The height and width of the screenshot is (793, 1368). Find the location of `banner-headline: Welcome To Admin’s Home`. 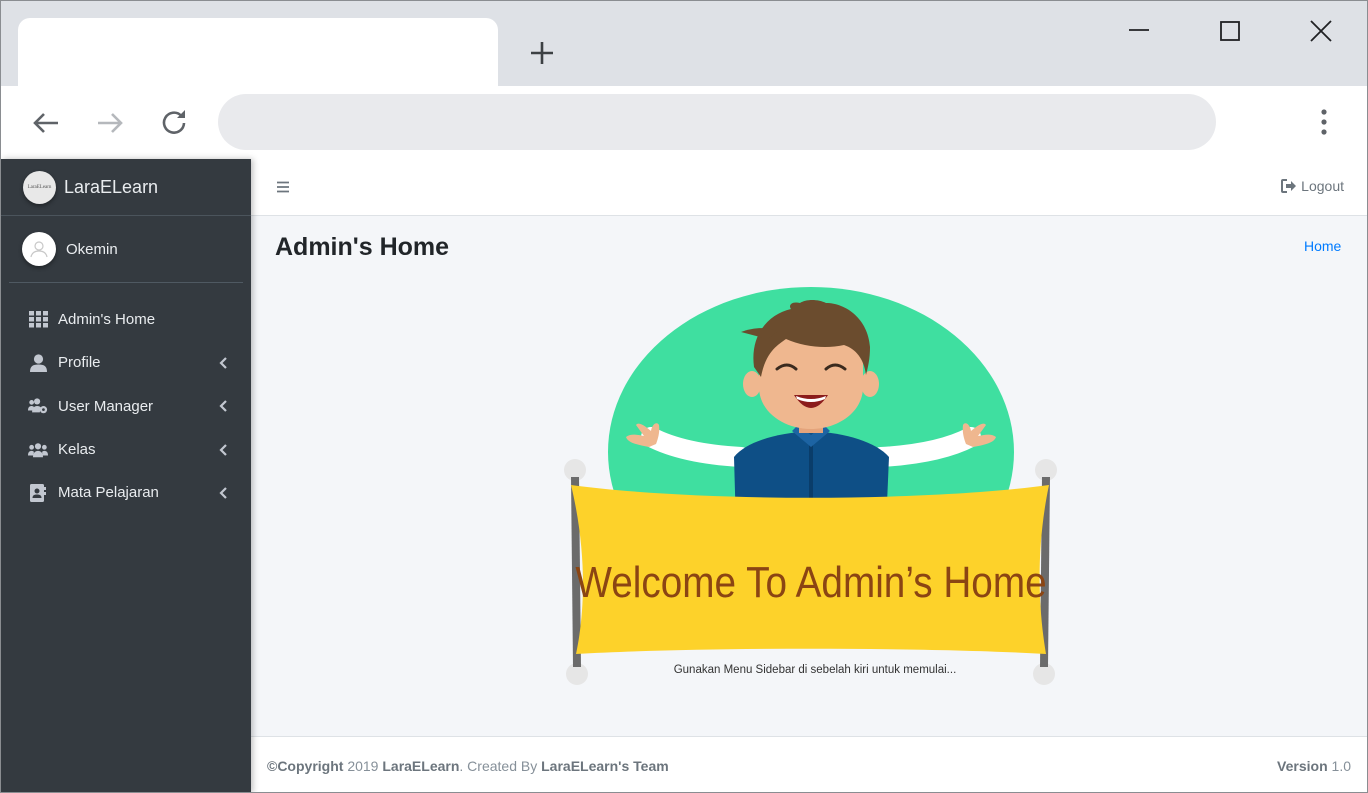

banner-headline: Welcome To Admin’s Home is located at coordinates (810, 582).